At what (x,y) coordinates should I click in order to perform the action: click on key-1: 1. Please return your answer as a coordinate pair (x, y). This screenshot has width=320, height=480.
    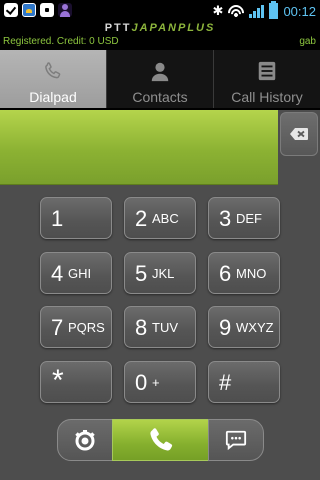
    Looking at the image, I should click on (76, 218).